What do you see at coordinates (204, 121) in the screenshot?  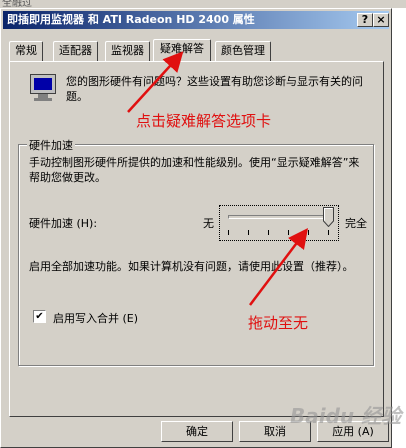 I see `tab-annotation-text: 点击疑难解答选项卡` at bounding box center [204, 121].